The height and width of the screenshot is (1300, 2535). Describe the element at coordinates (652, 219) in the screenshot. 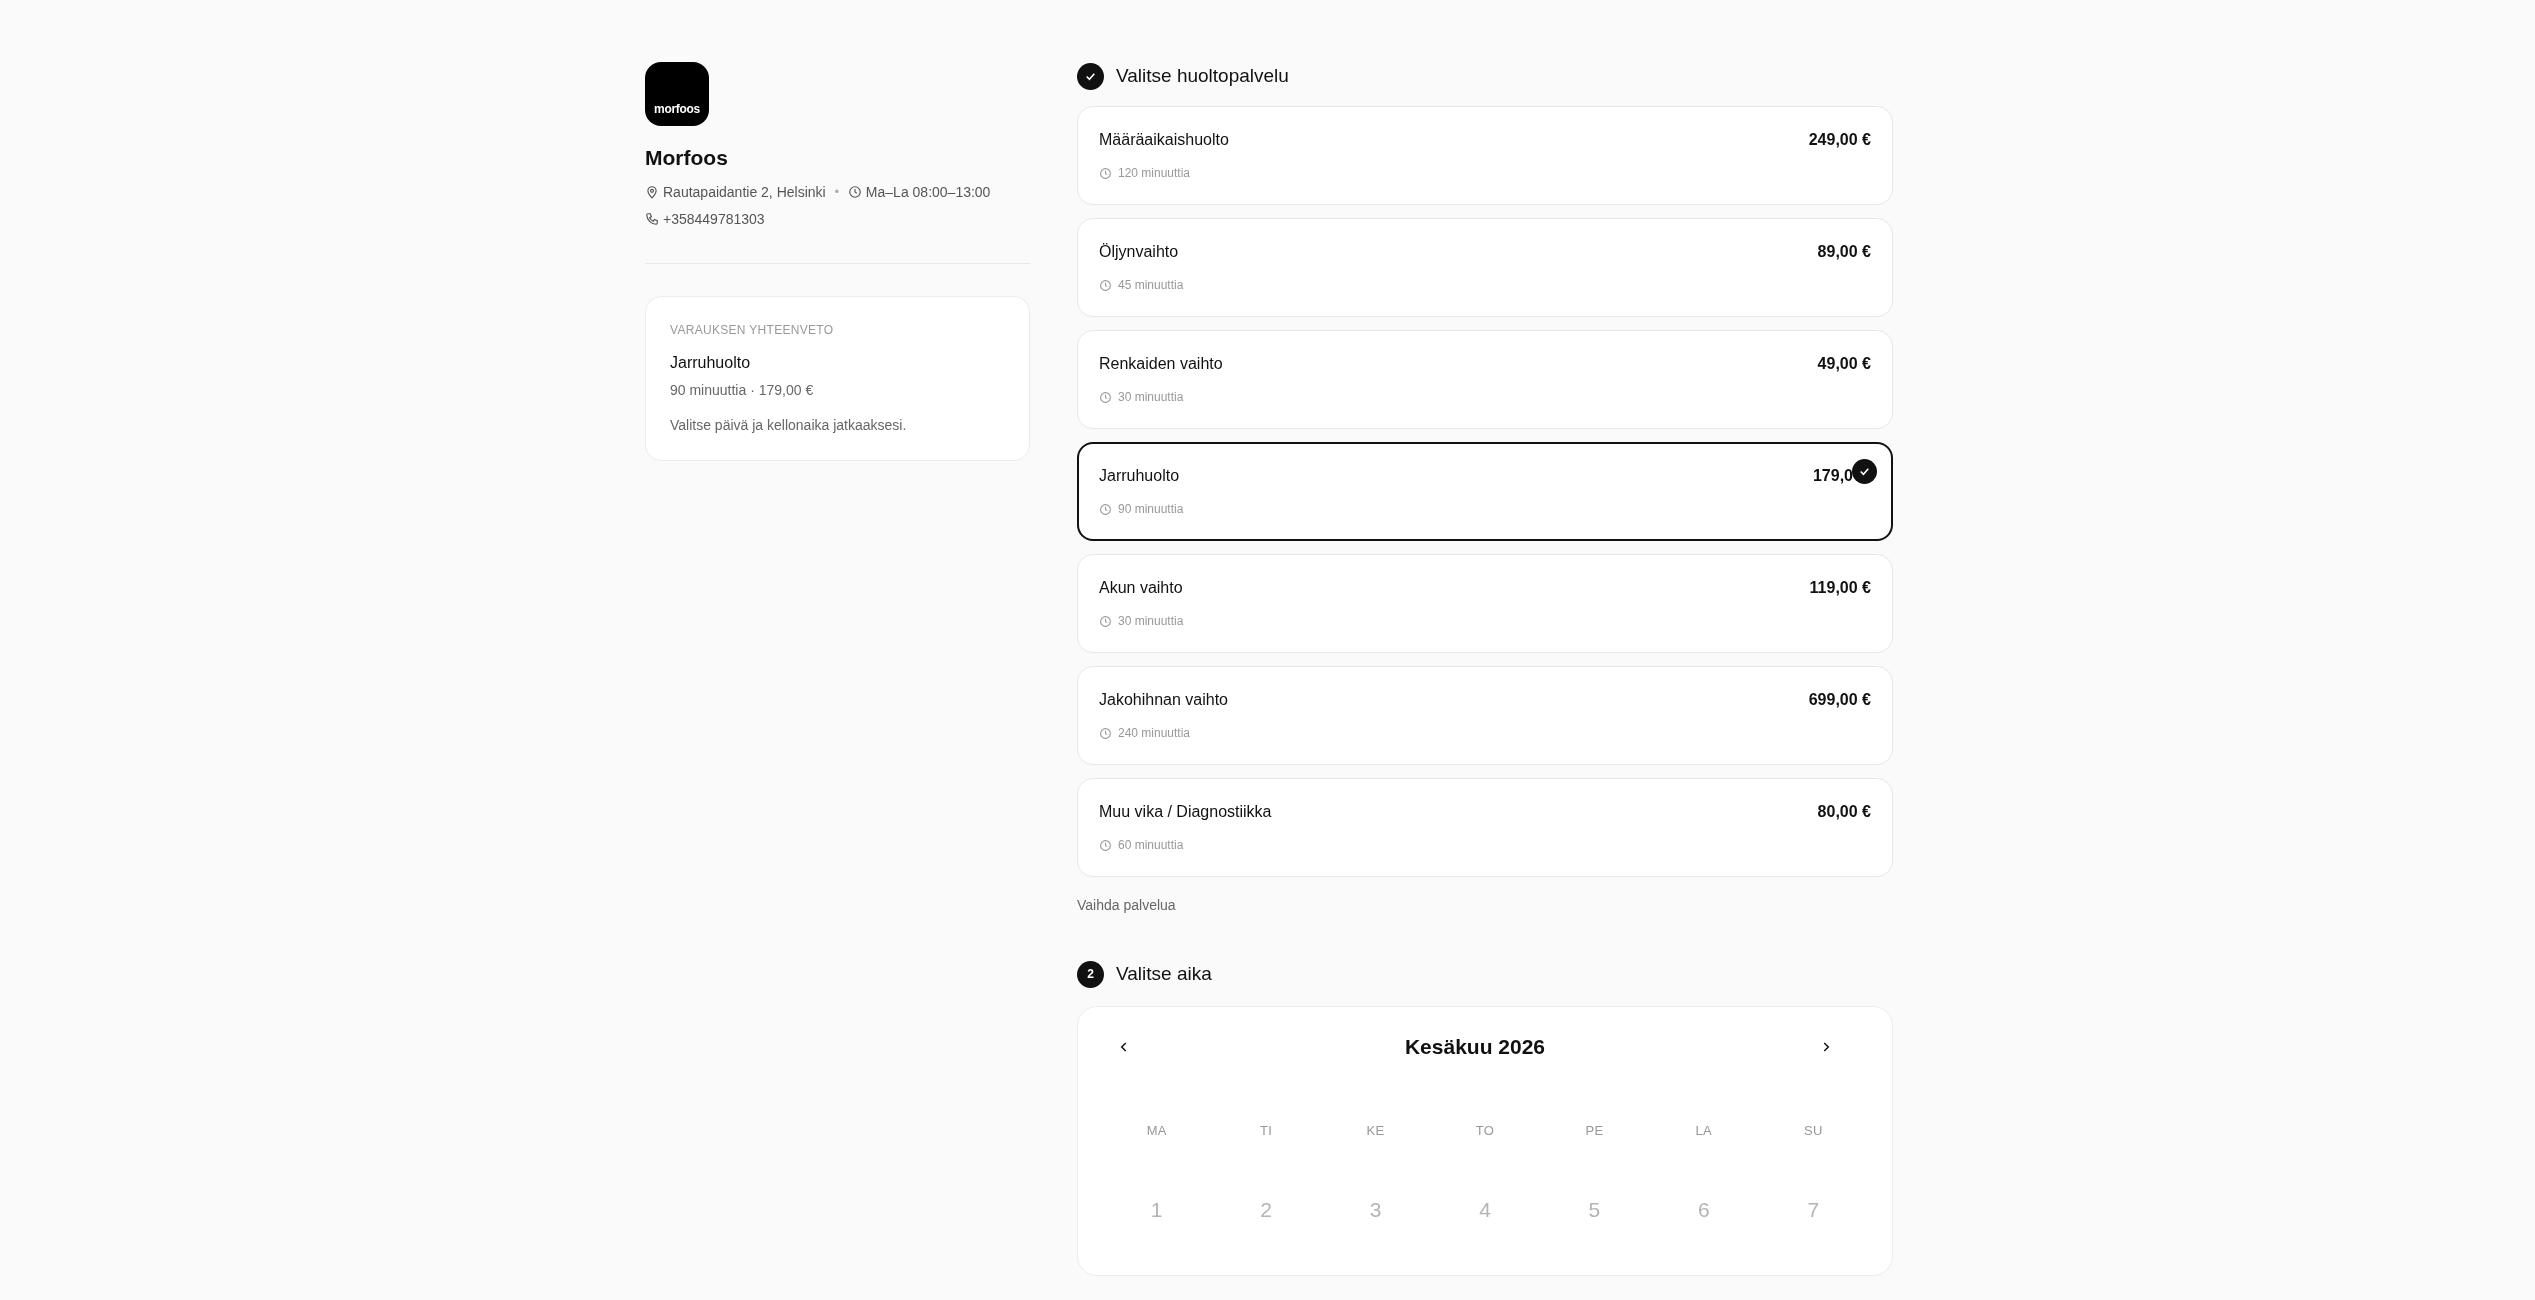

I see `phone-icon` at that location.